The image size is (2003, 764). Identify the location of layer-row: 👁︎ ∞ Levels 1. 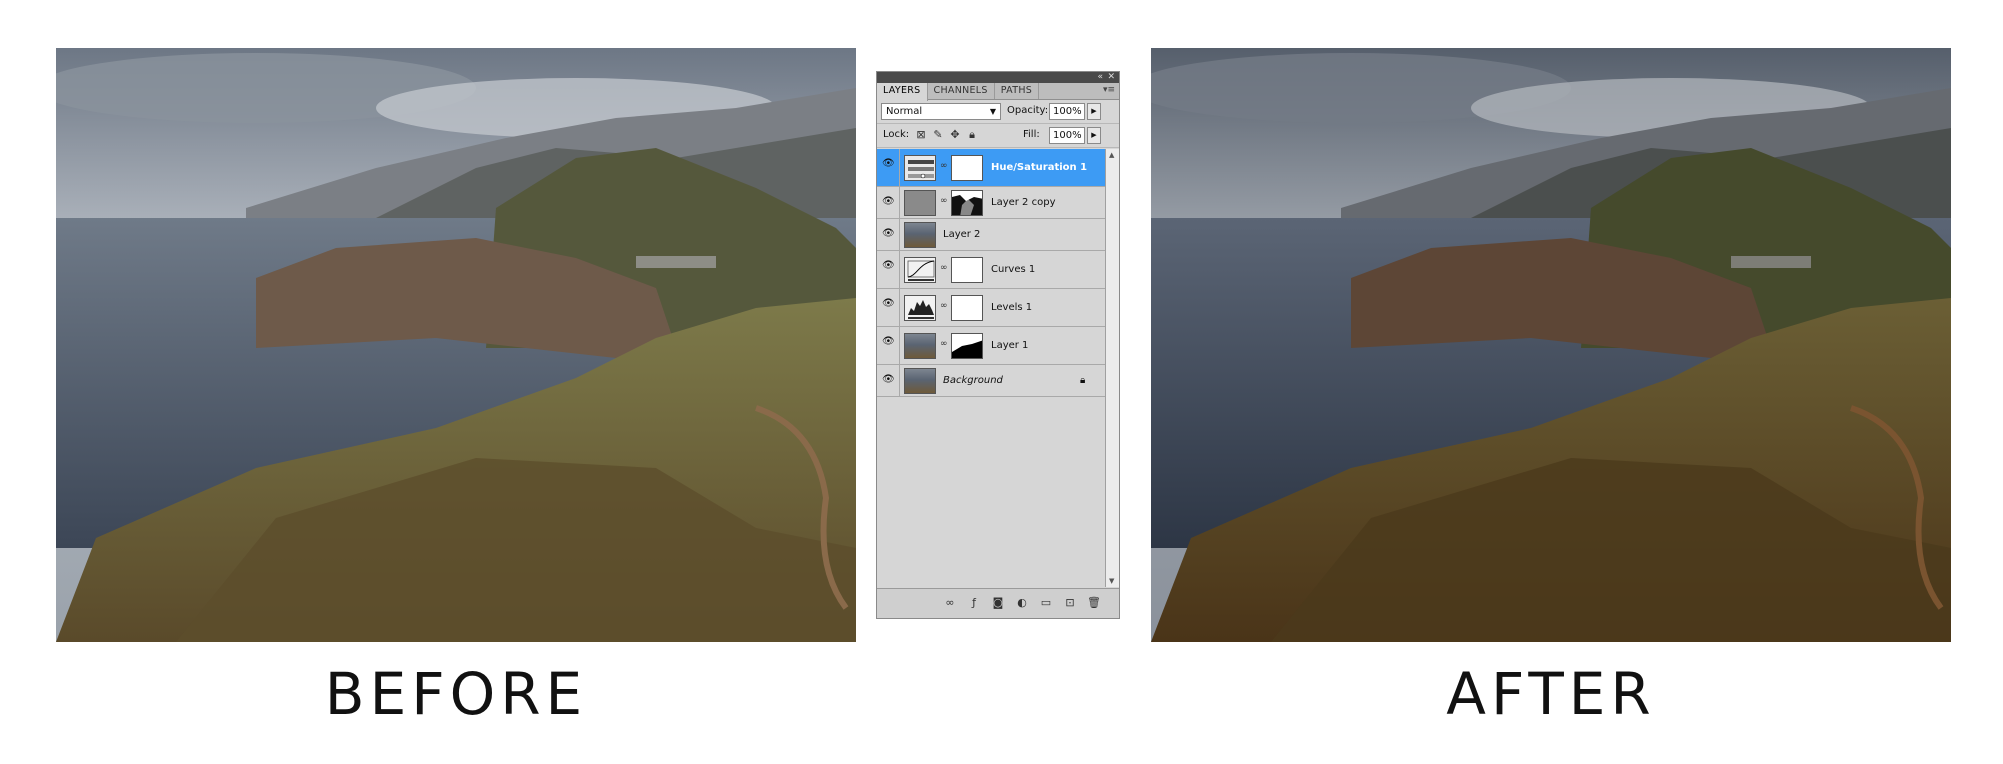
(991, 308).